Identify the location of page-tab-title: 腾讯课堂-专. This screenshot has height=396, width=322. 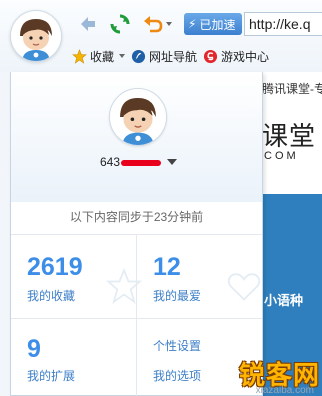
(292, 89).